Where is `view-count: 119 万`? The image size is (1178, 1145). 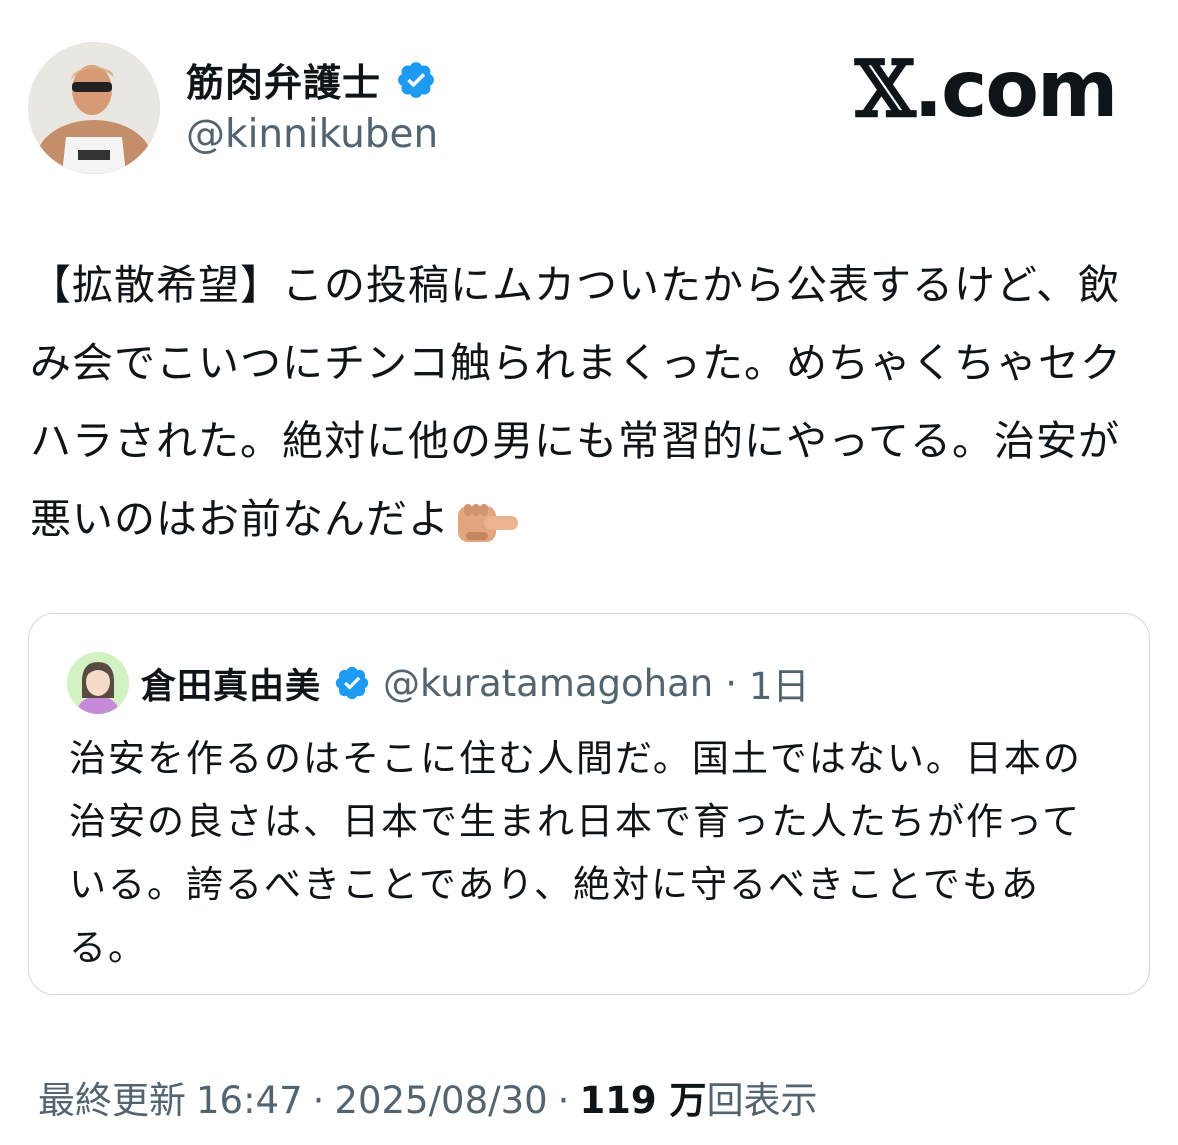
view-count: 119 万 is located at coordinates (643, 1100).